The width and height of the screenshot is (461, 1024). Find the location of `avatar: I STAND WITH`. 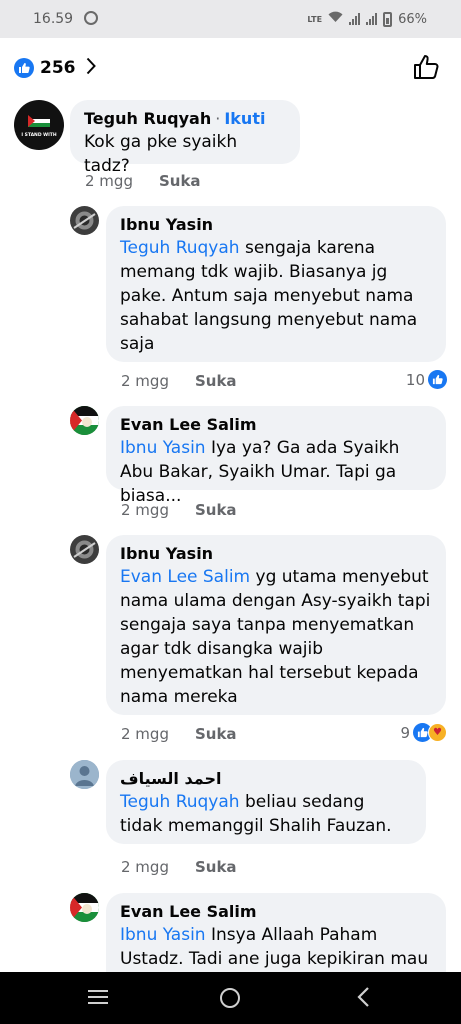

avatar: I STAND WITH is located at coordinates (39, 125).